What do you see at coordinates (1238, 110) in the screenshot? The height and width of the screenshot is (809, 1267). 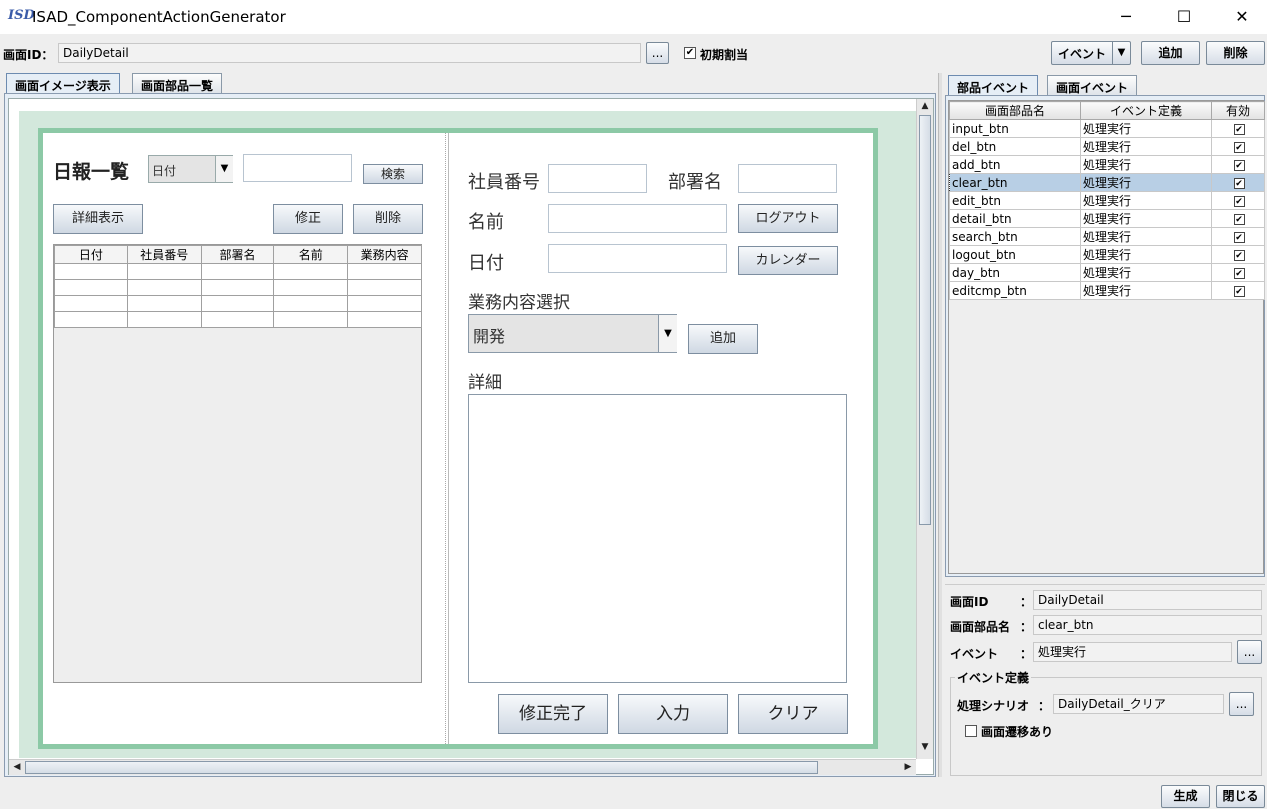 I see `col-header-enabled: 有効` at bounding box center [1238, 110].